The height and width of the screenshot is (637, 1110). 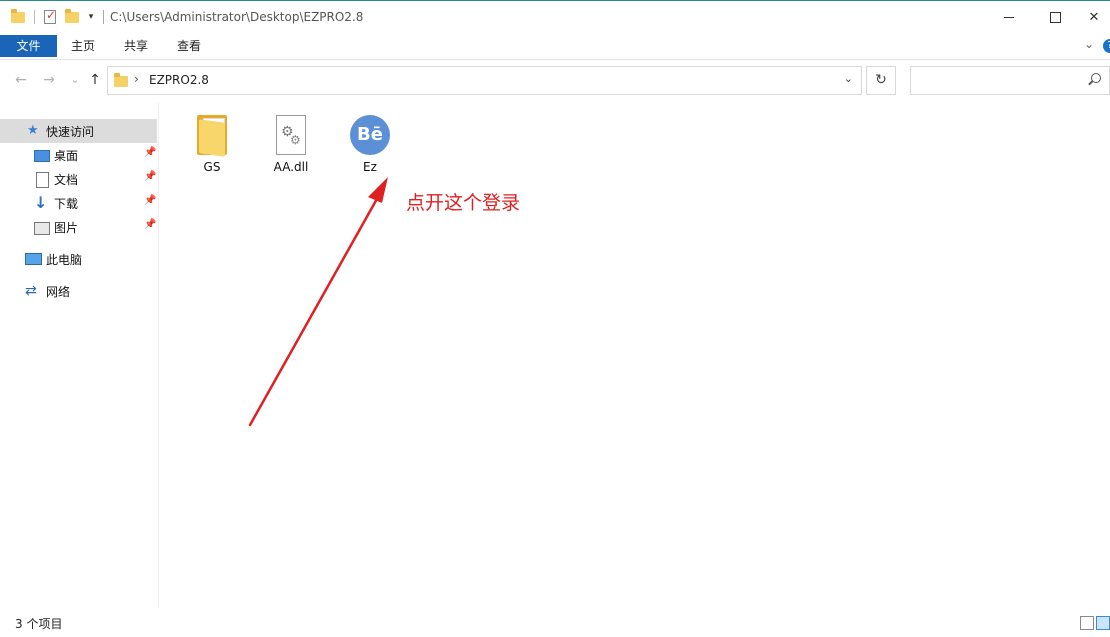 What do you see at coordinates (1087, 623) in the screenshot?
I see `details-view-icon` at bounding box center [1087, 623].